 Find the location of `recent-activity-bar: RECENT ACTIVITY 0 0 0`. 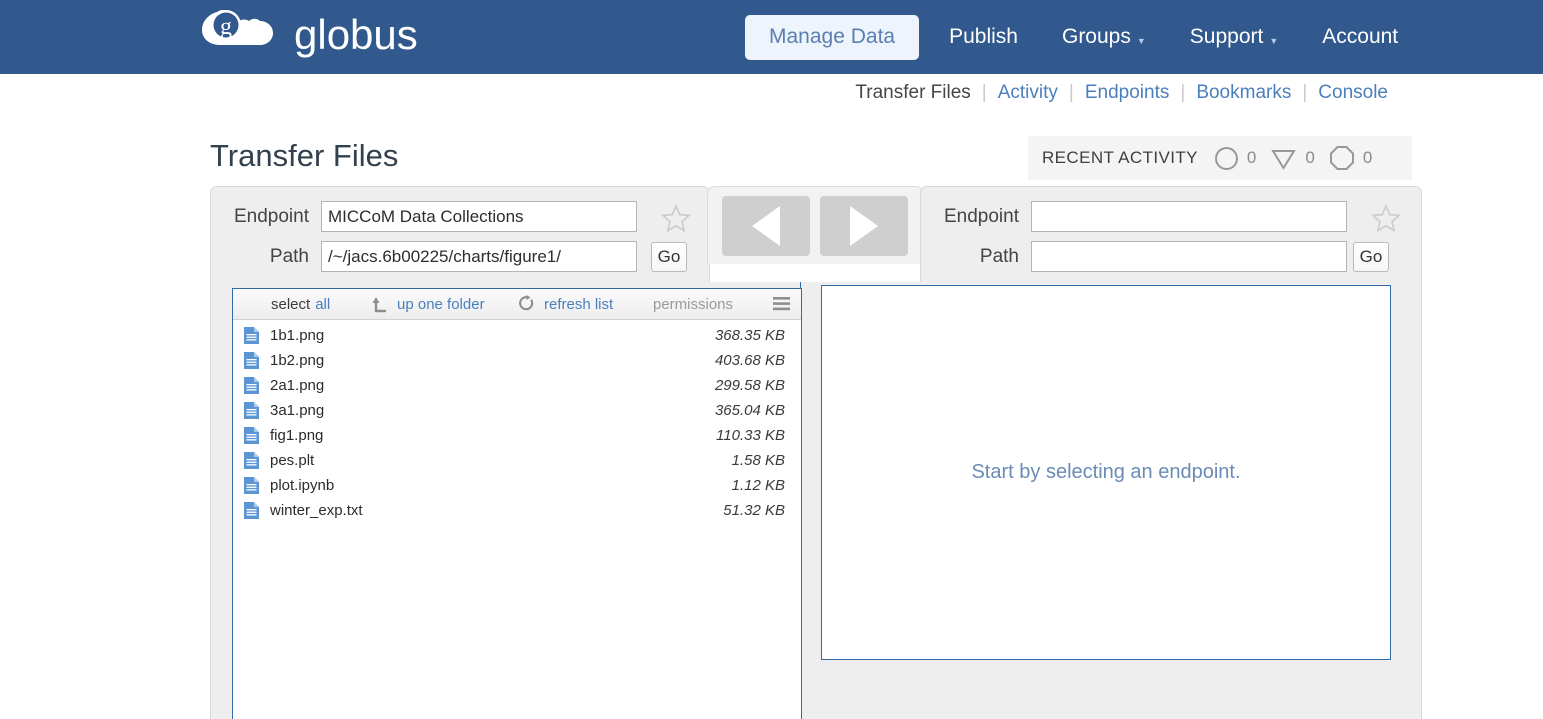

recent-activity-bar: RECENT ACTIVITY 0 0 0 is located at coordinates (1220, 158).